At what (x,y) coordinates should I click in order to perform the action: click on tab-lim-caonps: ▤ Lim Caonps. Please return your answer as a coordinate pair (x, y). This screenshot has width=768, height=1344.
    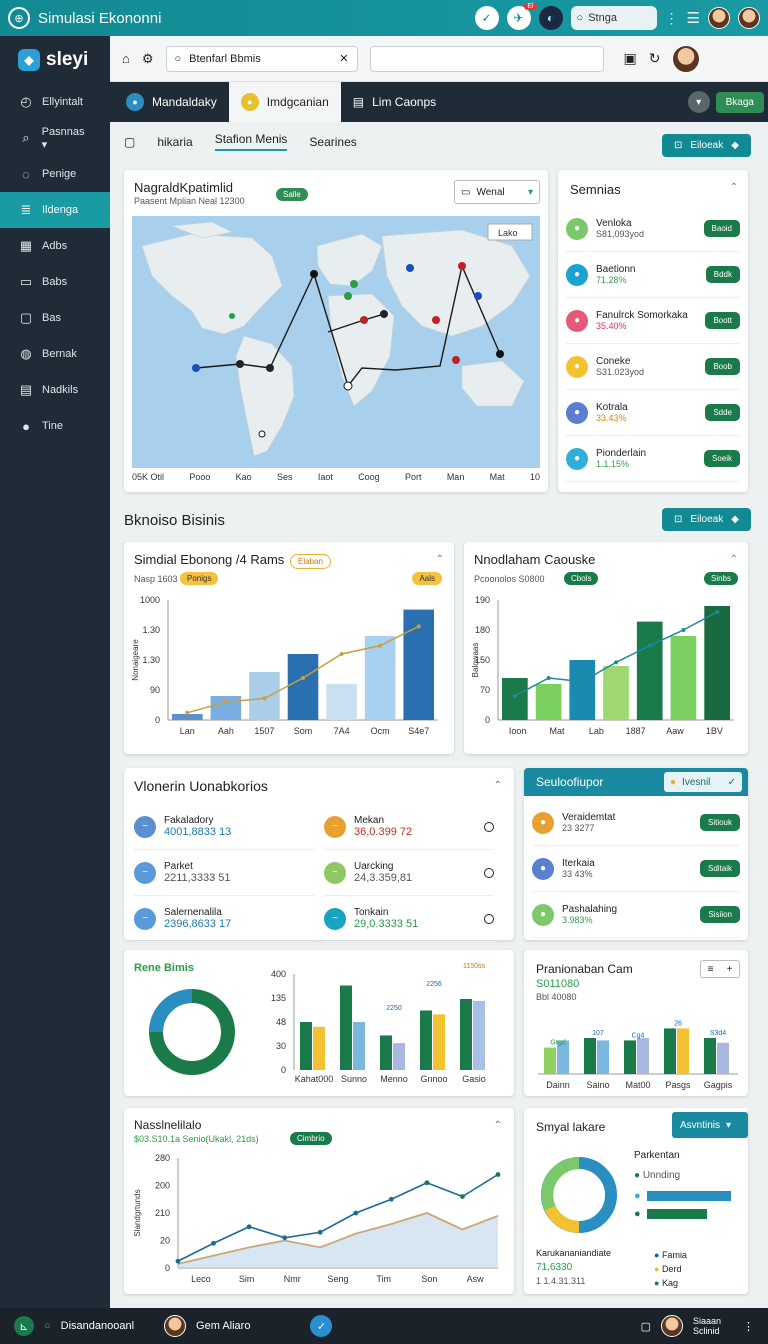
    Looking at the image, I should click on (394, 102).